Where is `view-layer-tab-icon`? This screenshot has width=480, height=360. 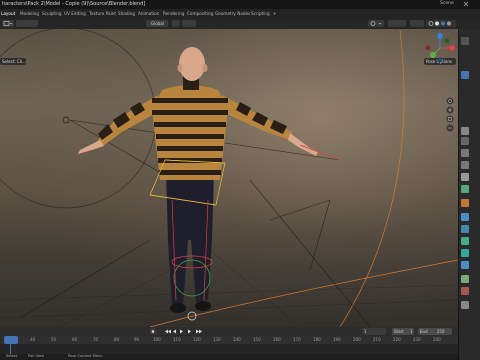 view-layer-tab-icon is located at coordinates (465, 165).